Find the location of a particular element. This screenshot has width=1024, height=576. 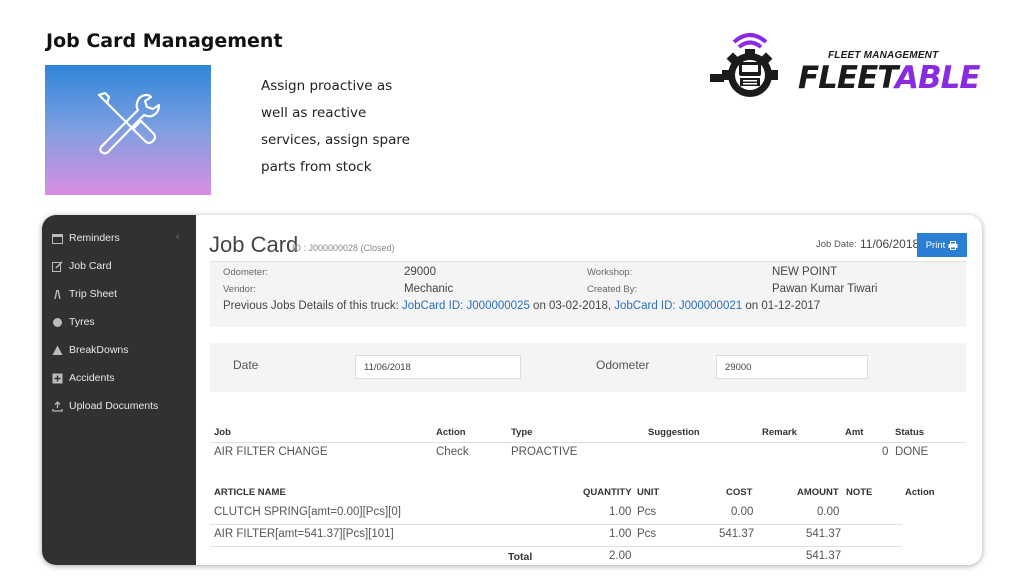

slide-title: Job Card Management is located at coordinates (164, 41).